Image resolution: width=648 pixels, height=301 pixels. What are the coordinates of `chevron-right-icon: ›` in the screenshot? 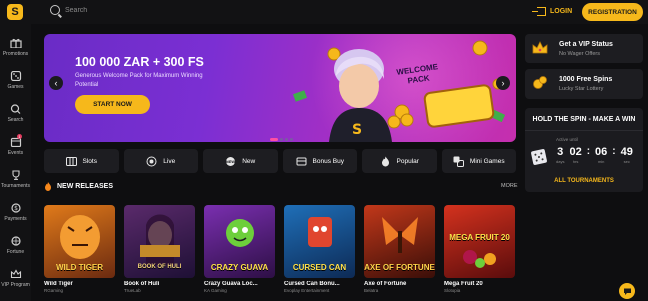 It's located at (503, 83).